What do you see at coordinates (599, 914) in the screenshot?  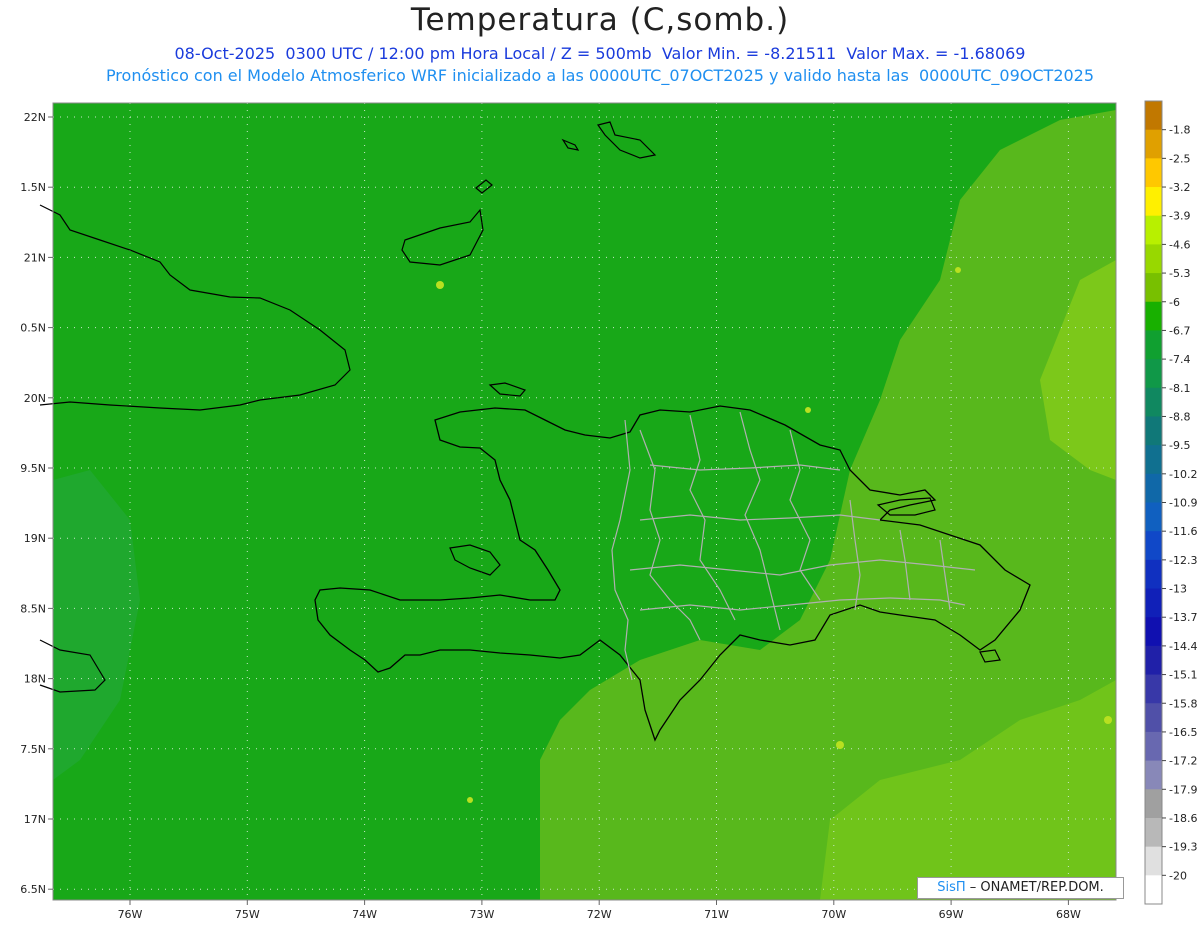 I see `lon-label: 72W` at bounding box center [599, 914].